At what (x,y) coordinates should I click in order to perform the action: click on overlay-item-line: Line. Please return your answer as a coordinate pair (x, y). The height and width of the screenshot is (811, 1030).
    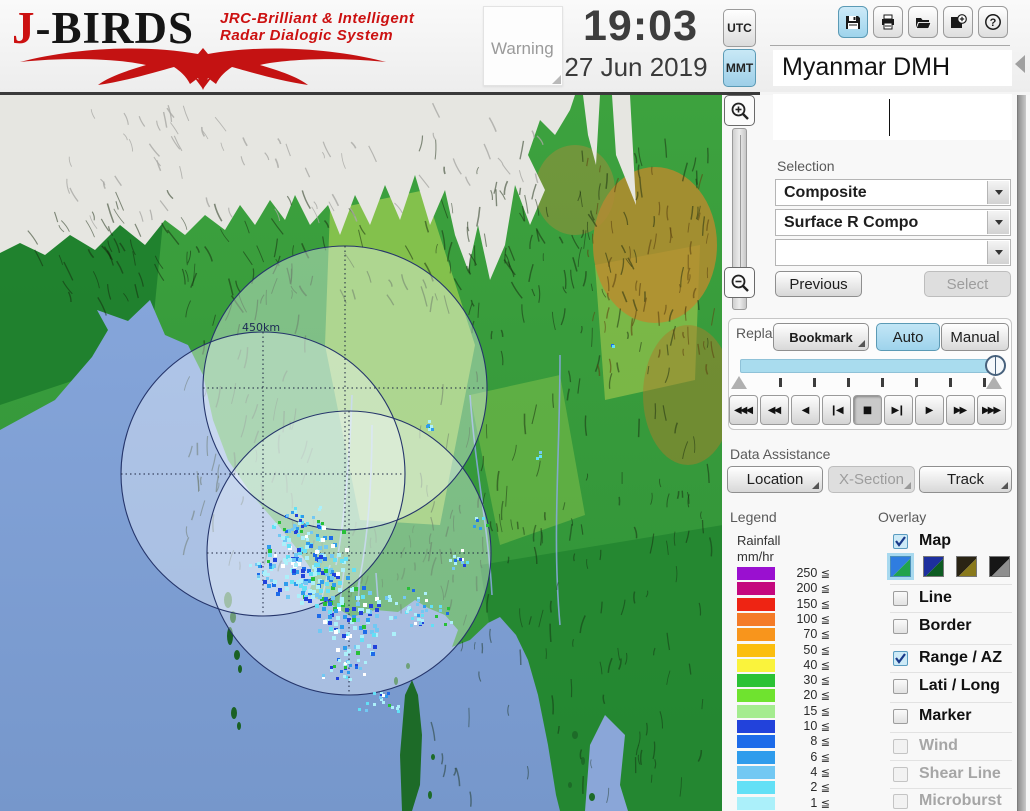
    Looking at the image, I should click on (953, 599).